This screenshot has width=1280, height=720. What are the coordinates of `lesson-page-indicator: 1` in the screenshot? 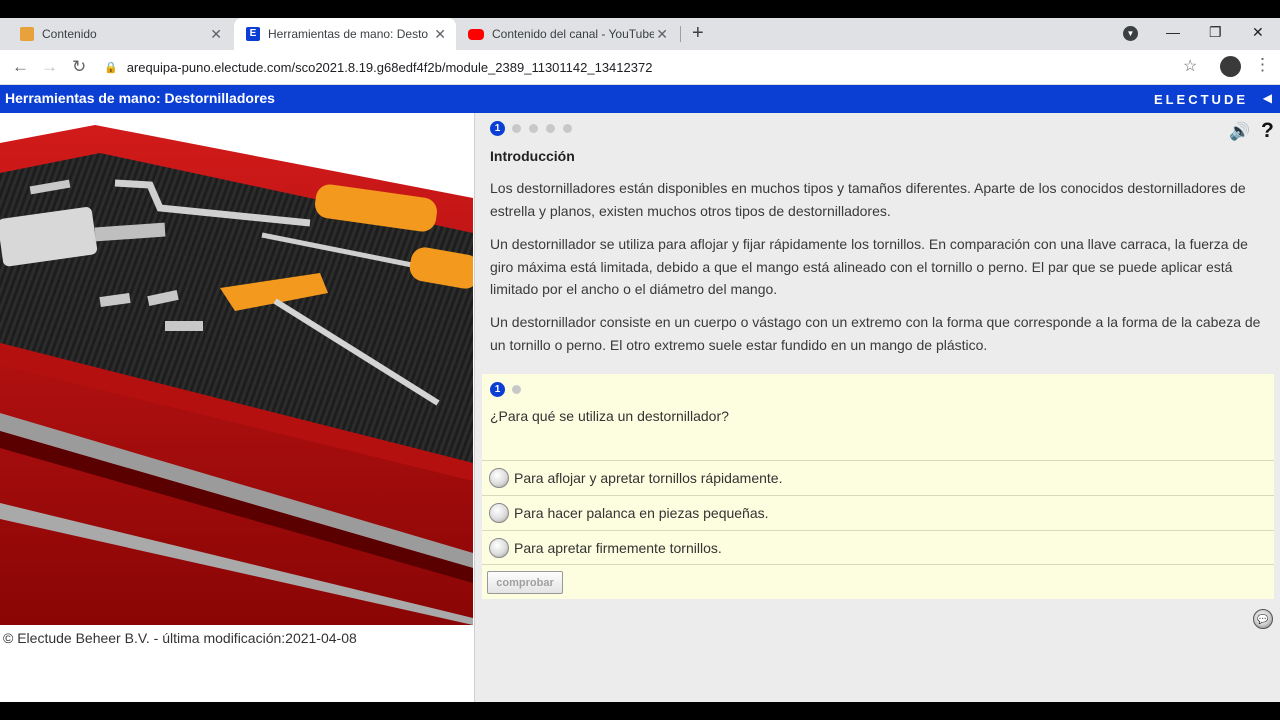 It's located at (533, 128).